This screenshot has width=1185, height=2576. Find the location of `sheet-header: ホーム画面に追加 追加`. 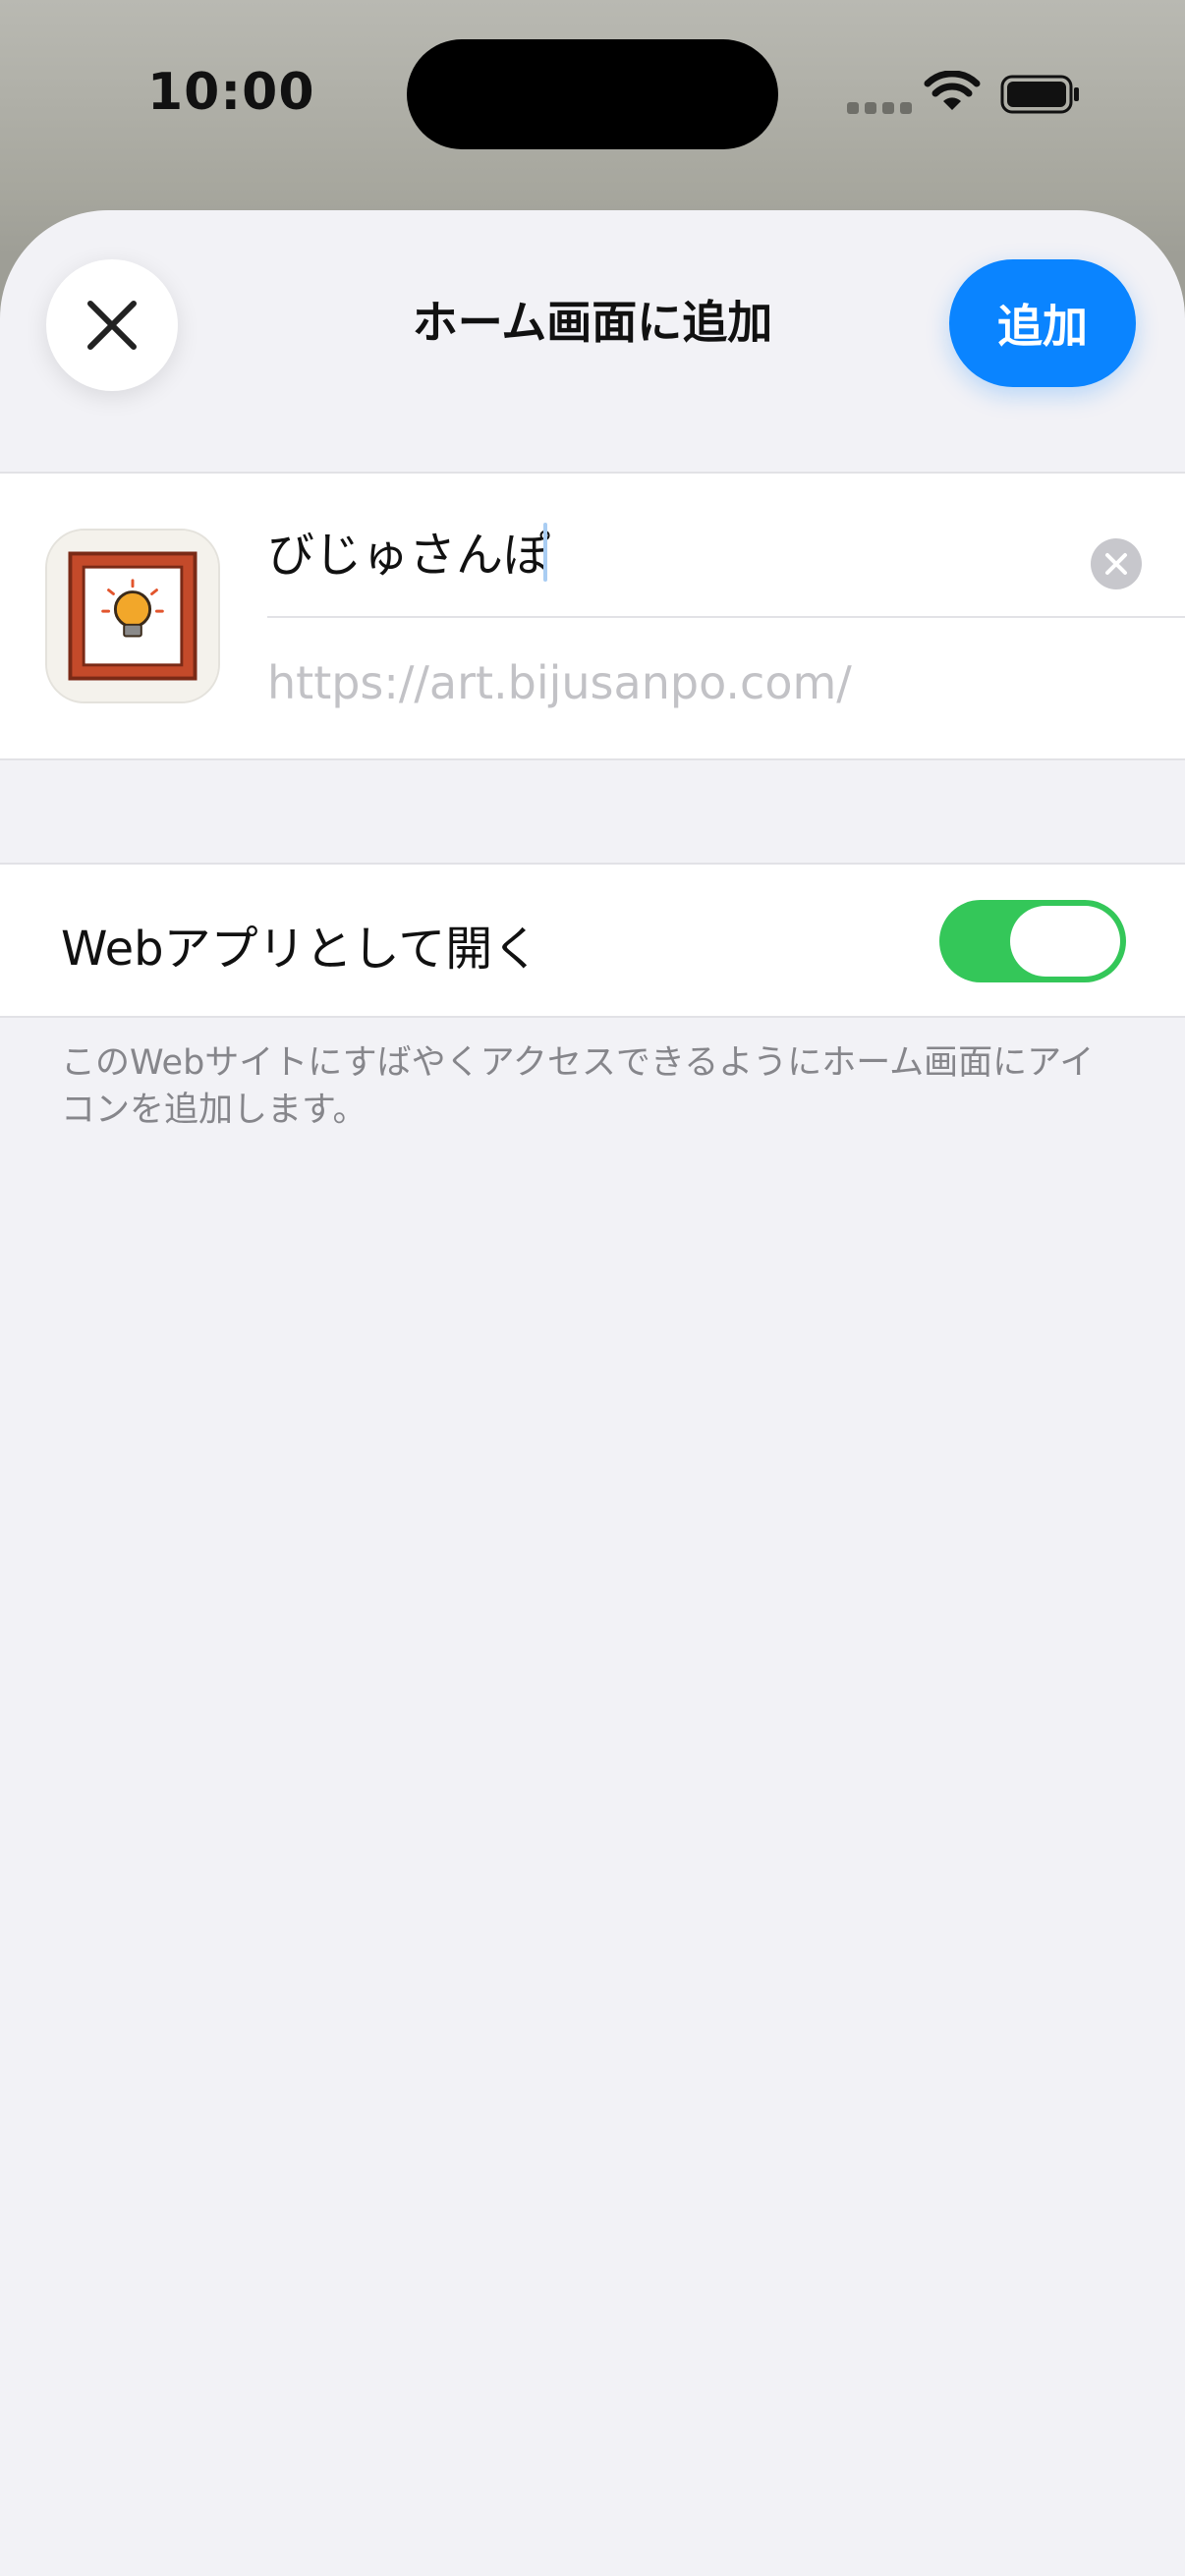

sheet-header: ホーム画面に追加 追加 is located at coordinates (592, 342).